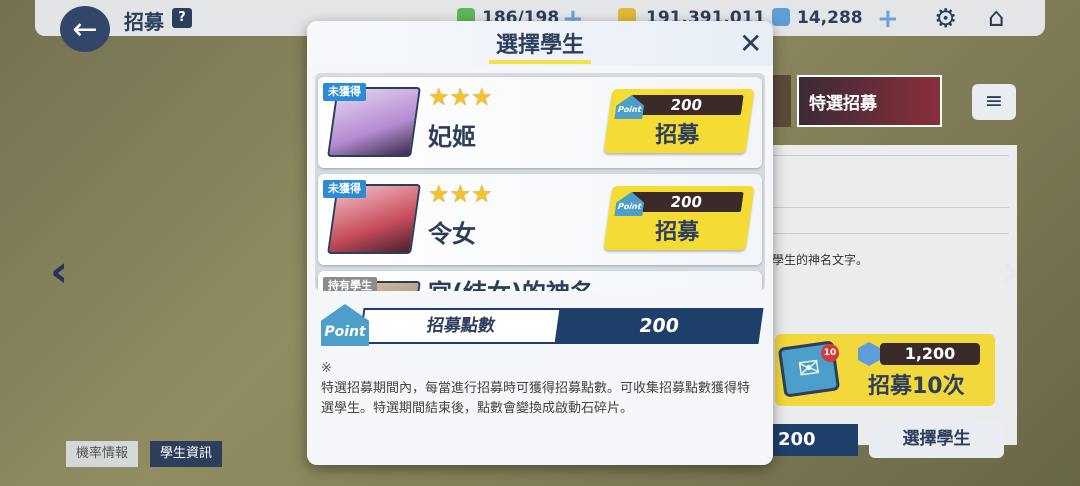 The width and height of the screenshot is (1080, 486). Describe the element at coordinates (888, 19) in the screenshot. I see `add-gem-button: +` at that location.